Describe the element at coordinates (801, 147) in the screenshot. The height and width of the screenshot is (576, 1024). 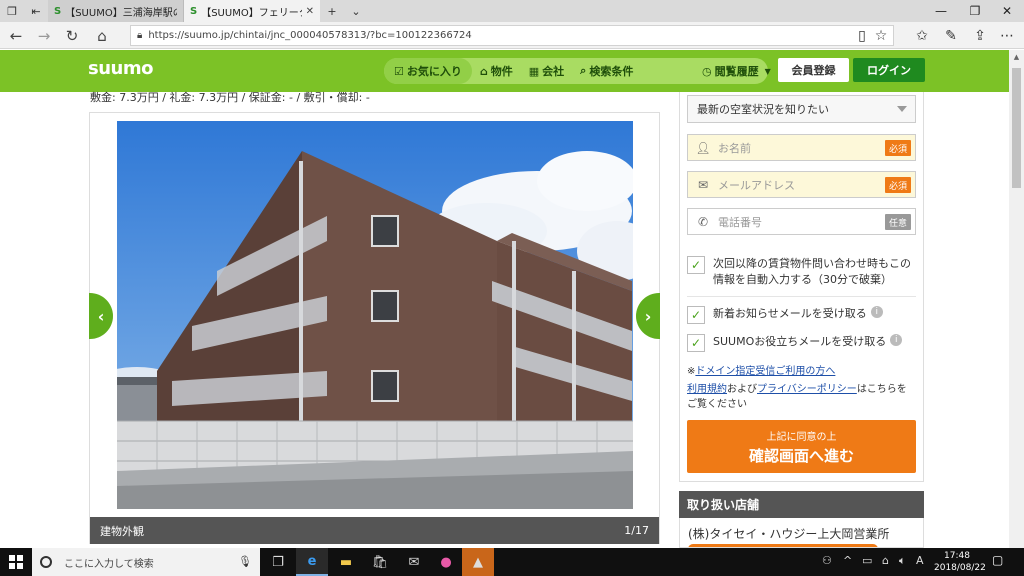
I see `name-field: 👤︎ お名前 必須` at that location.